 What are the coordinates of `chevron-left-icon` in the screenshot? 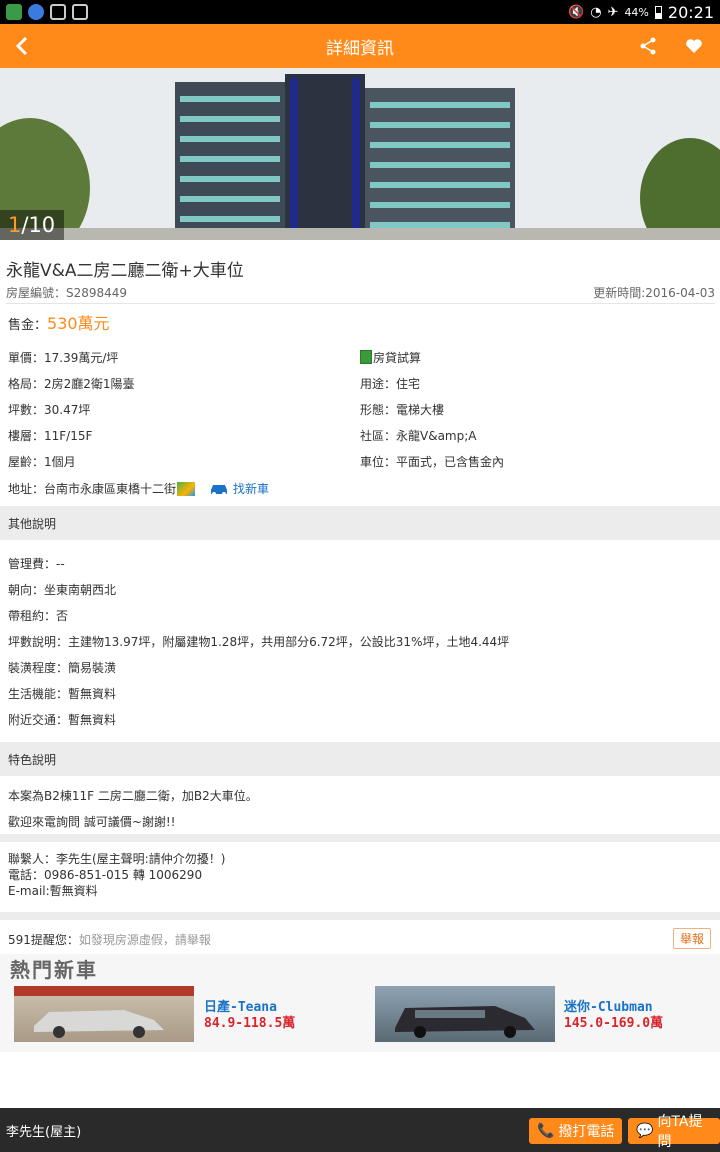 It's located at (21, 46).